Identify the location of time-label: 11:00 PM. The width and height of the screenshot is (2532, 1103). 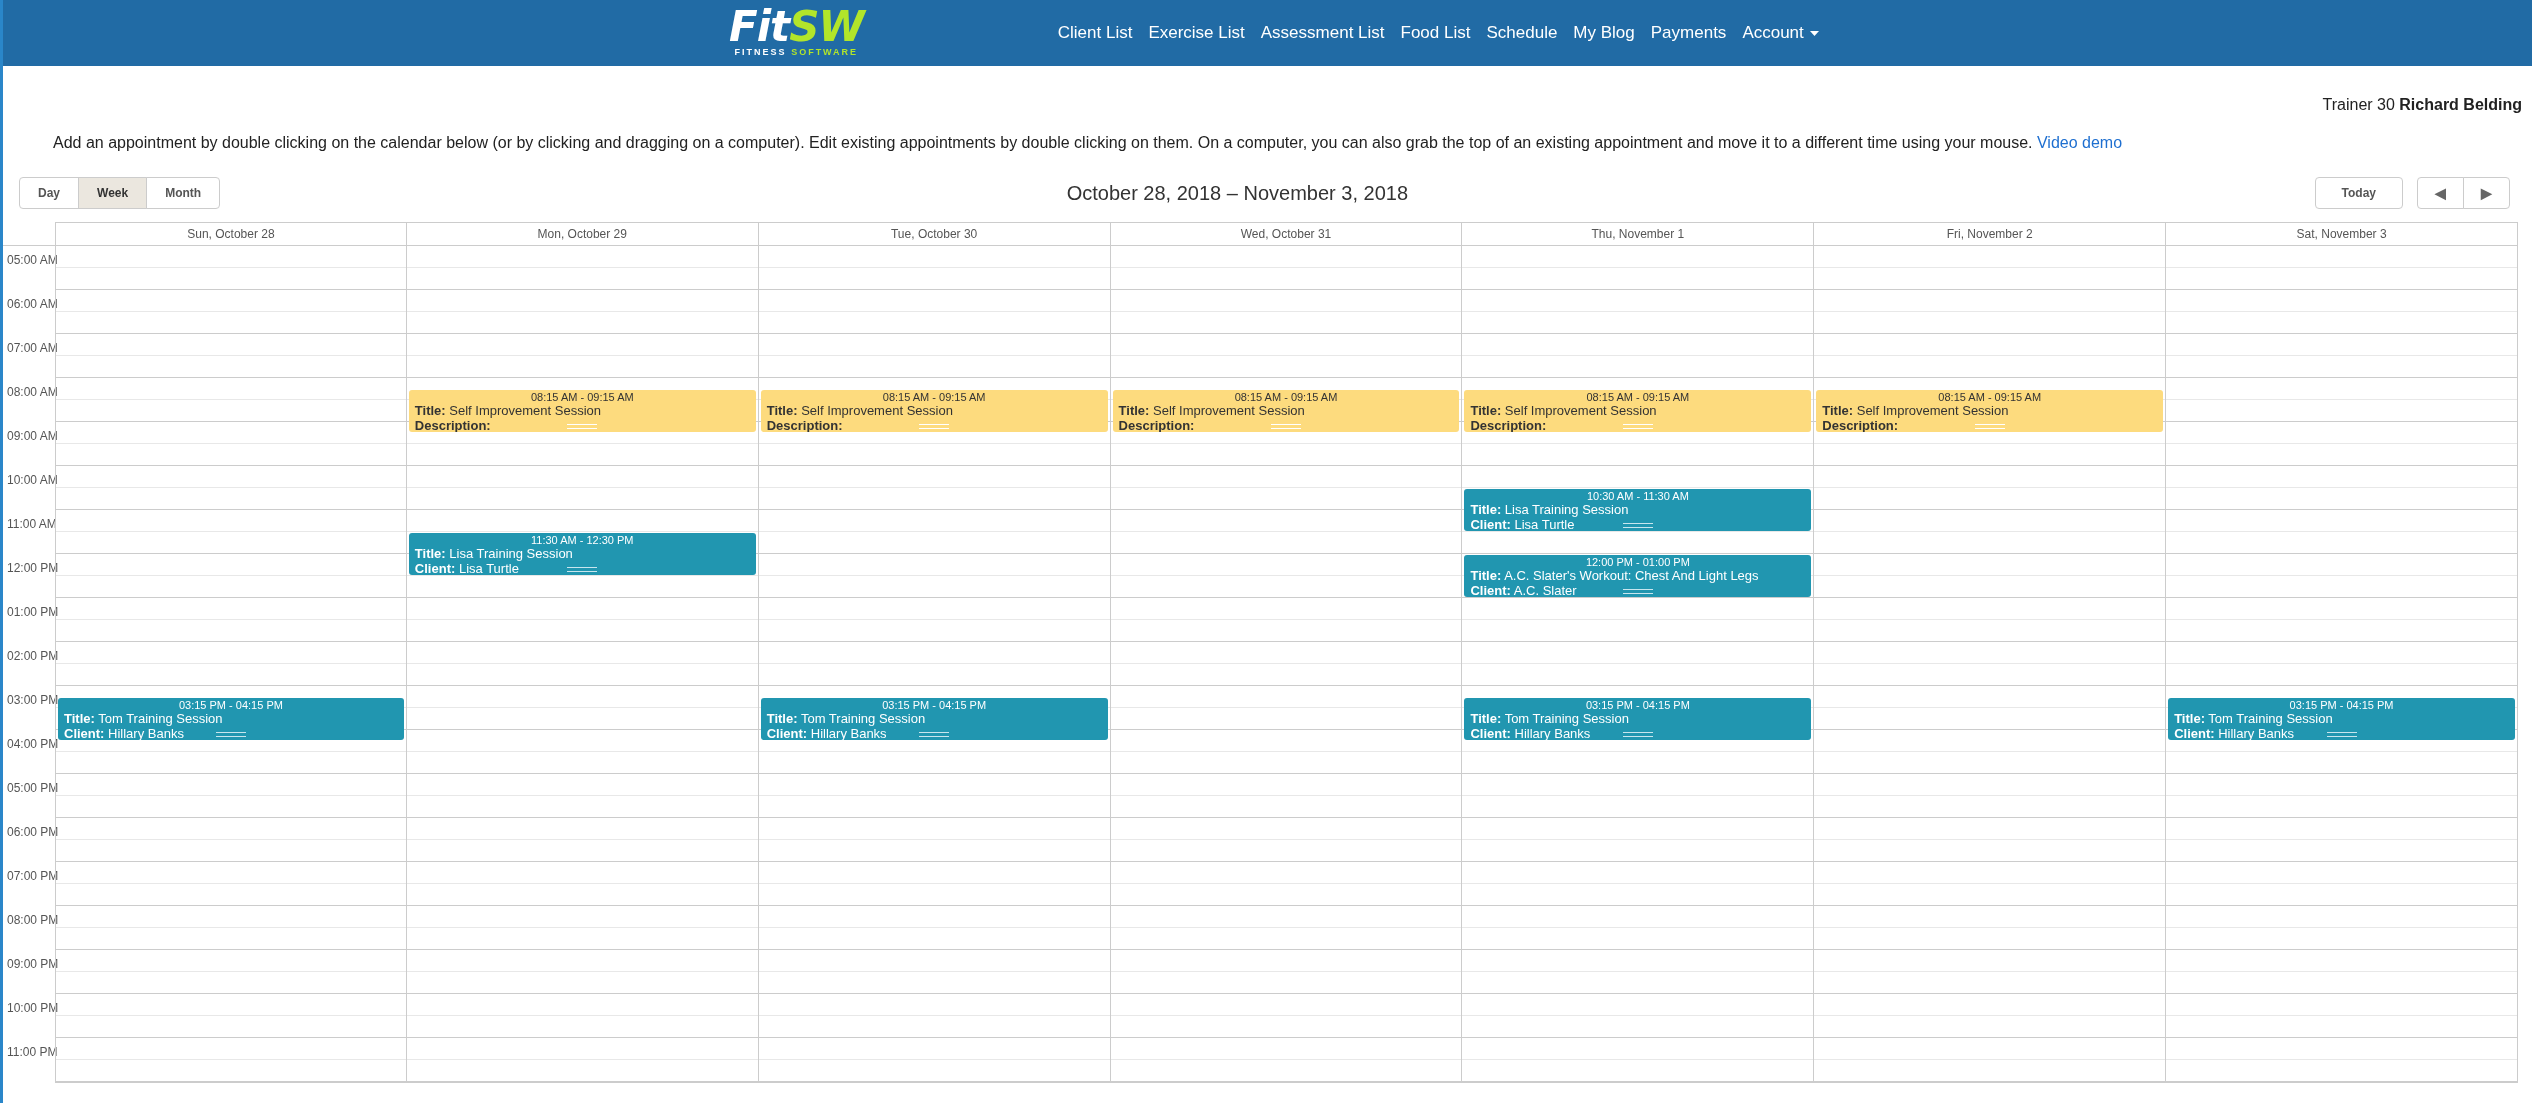
(32, 1052).